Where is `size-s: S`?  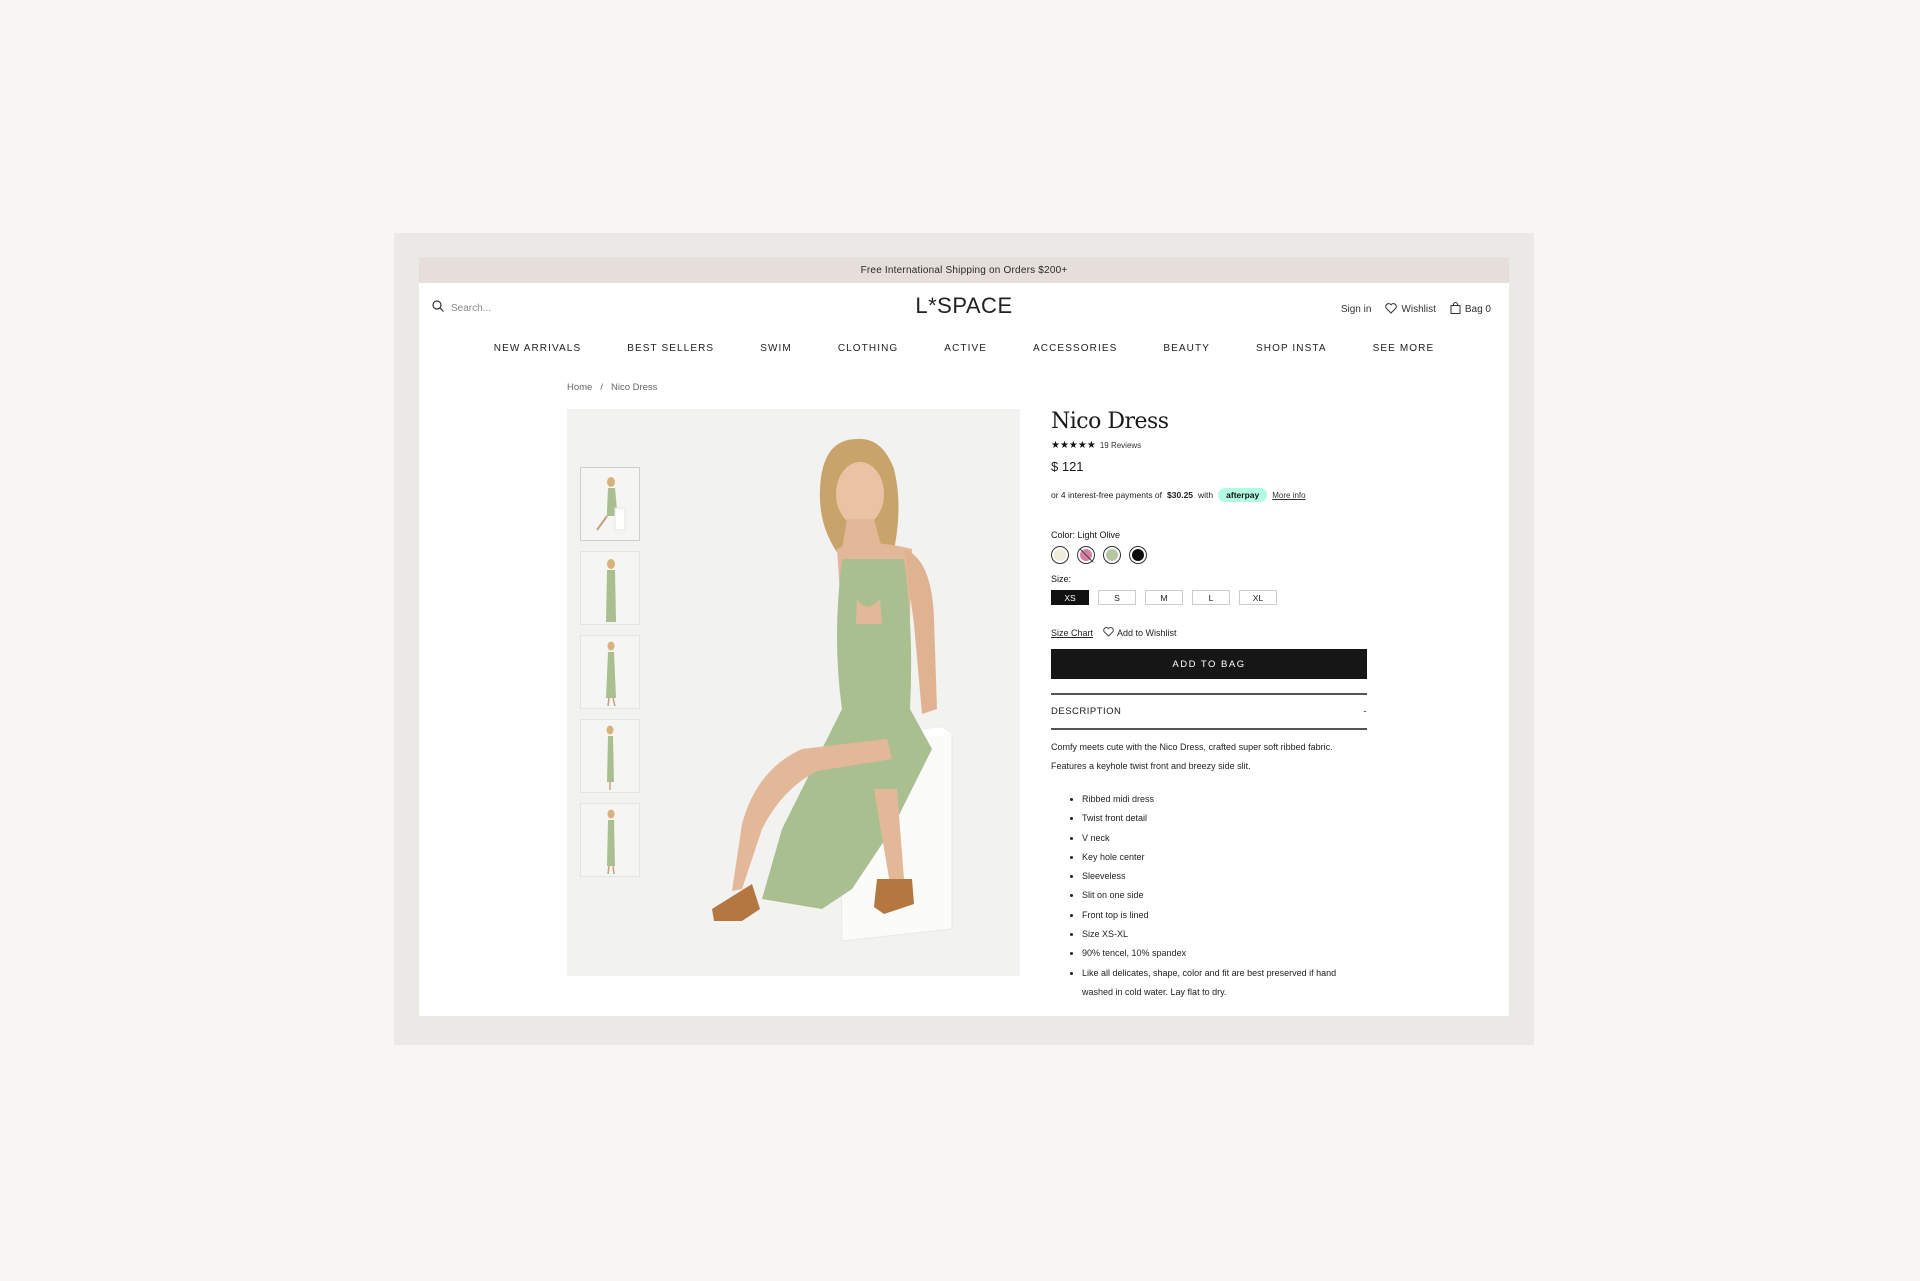
size-s: S is located at coordinates (1117, 597).